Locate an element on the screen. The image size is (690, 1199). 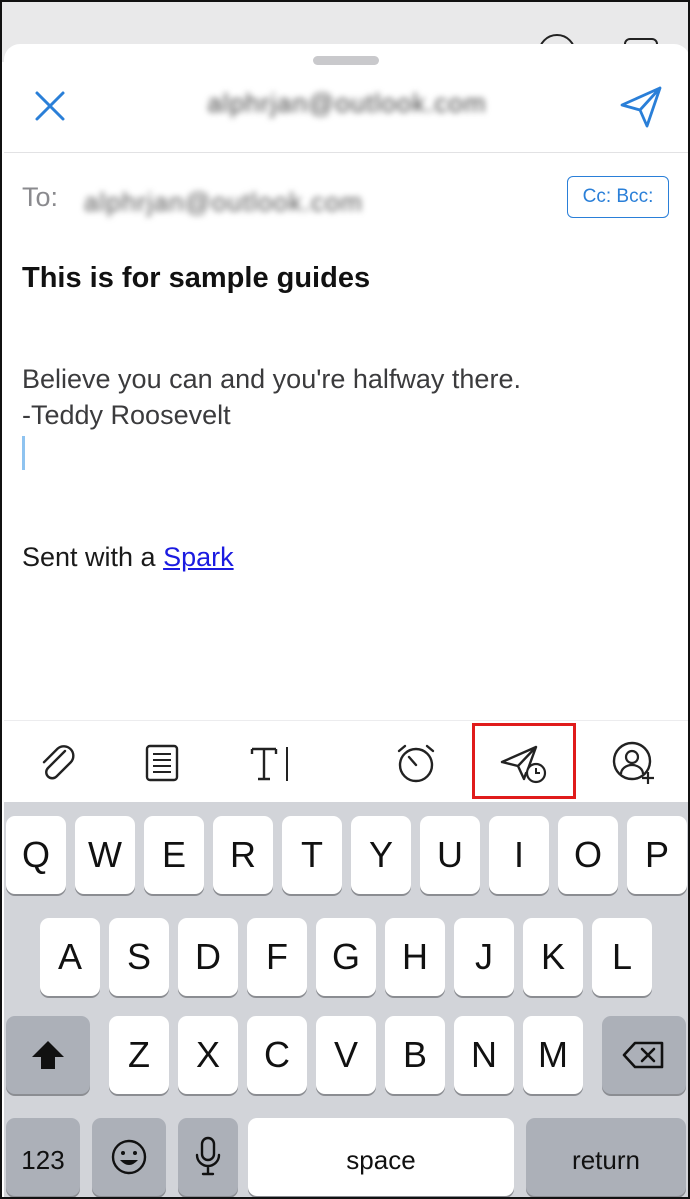
key-m: M is located at coordinates (553, 1055).